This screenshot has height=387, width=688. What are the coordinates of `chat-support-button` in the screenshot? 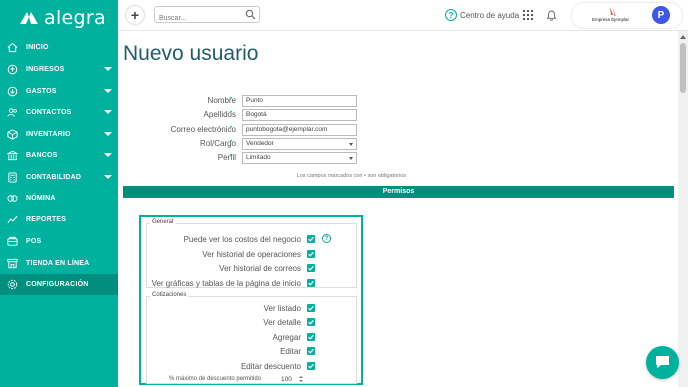 It's located at (662, 362).